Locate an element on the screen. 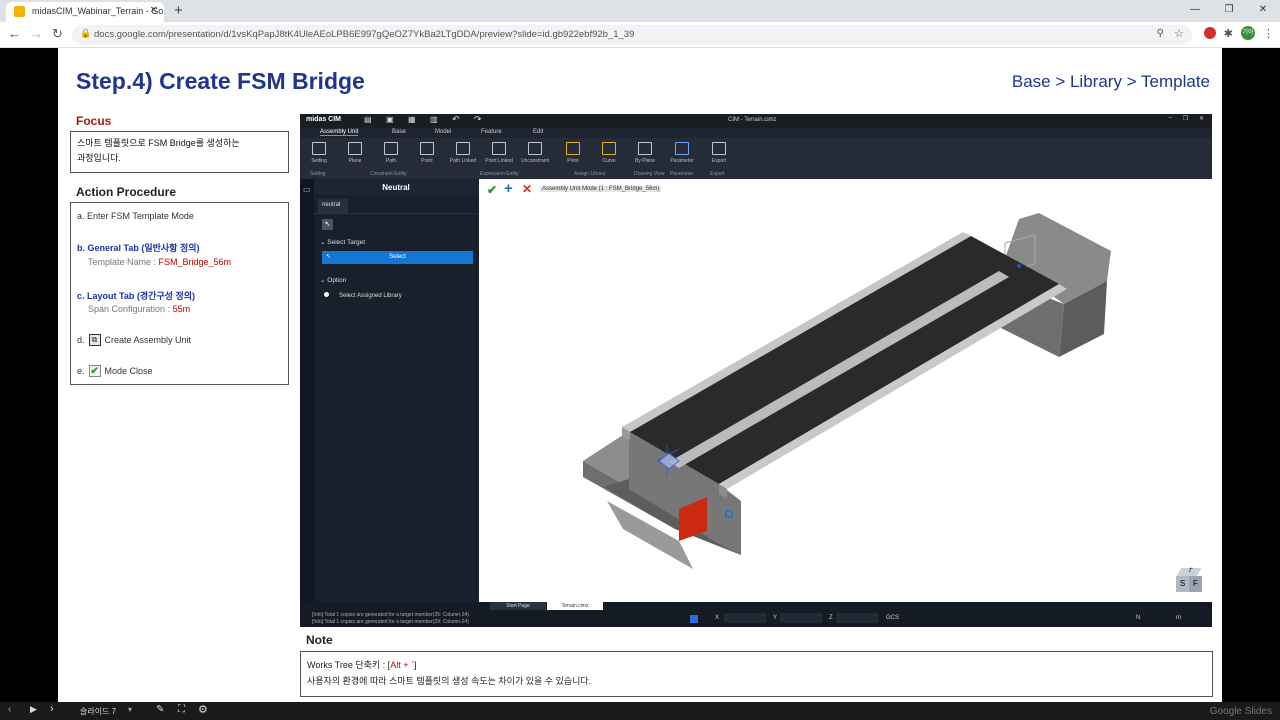 The image size is (1280, 720). left-tool-strip: ▭ is located at coordinates (307, 390).